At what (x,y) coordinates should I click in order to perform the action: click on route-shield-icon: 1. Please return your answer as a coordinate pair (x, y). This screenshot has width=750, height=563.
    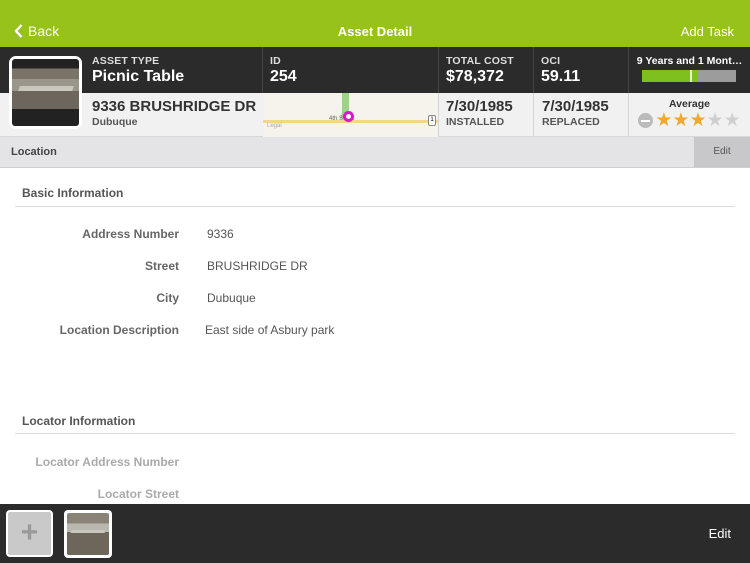
    Looking at the image, I should click on (432, 120).